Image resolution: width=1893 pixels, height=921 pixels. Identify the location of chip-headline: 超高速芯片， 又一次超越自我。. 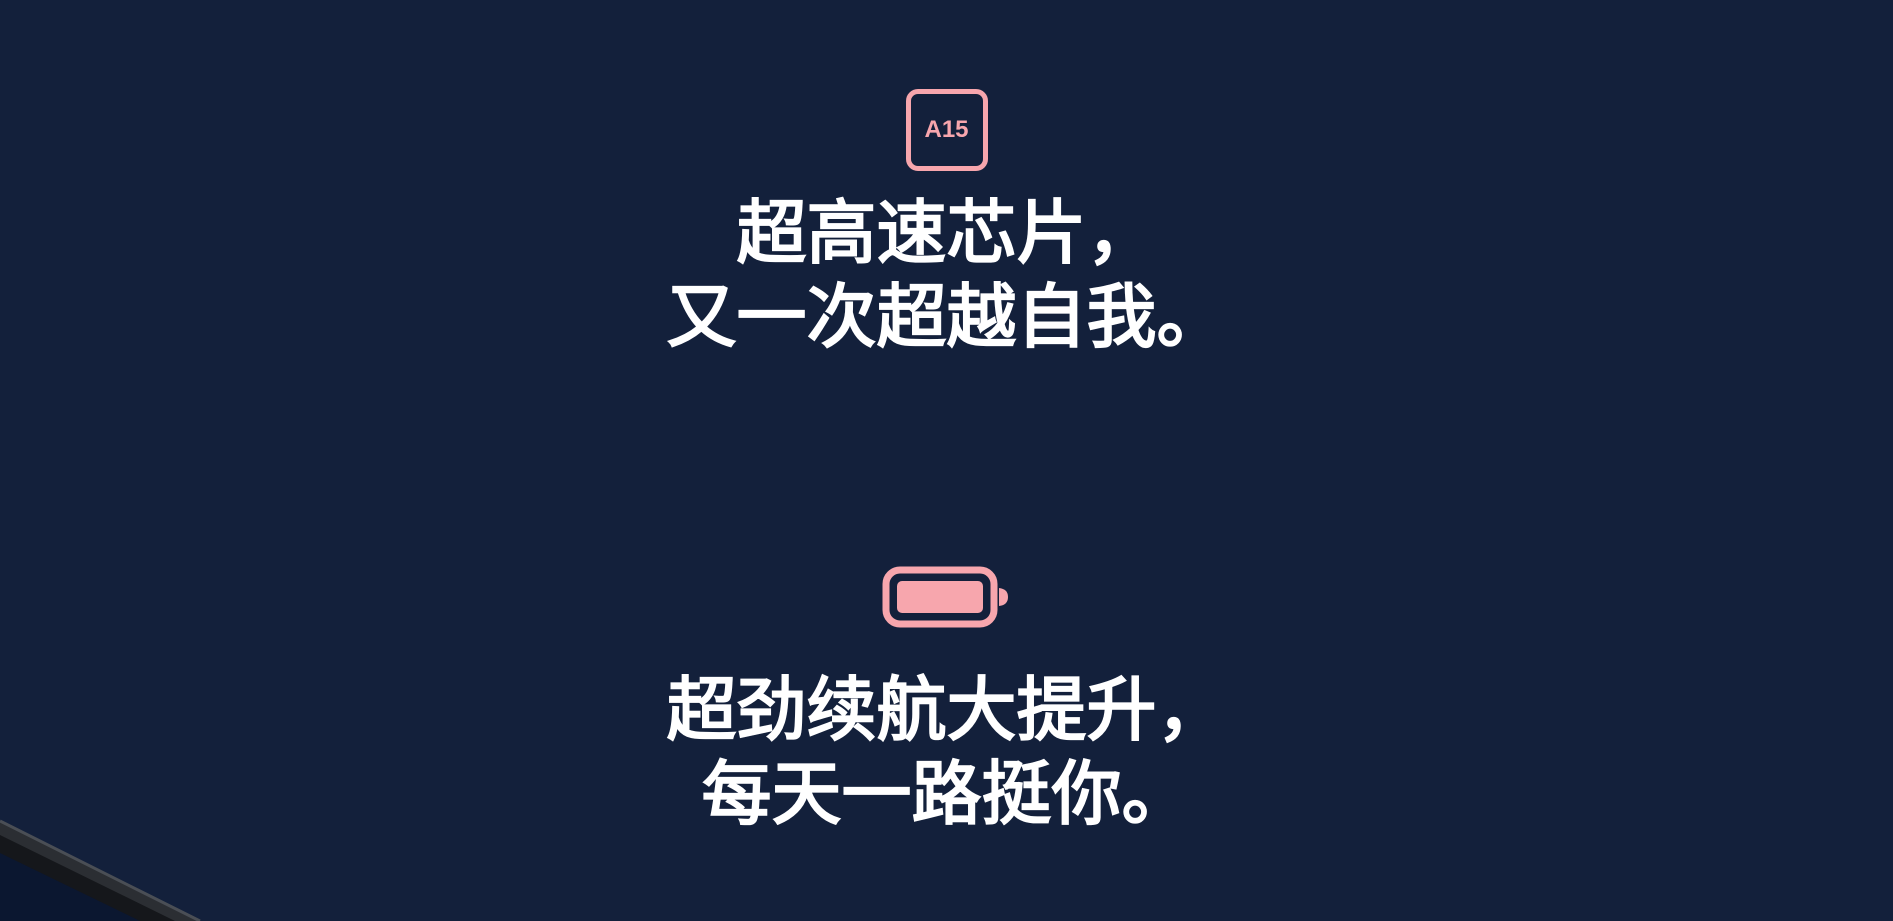
(947, 275).